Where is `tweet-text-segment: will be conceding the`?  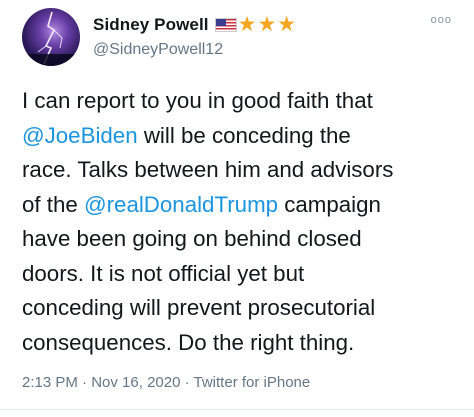 tweet-text-segment: will be conceding the is located at coordinates (244, 135).